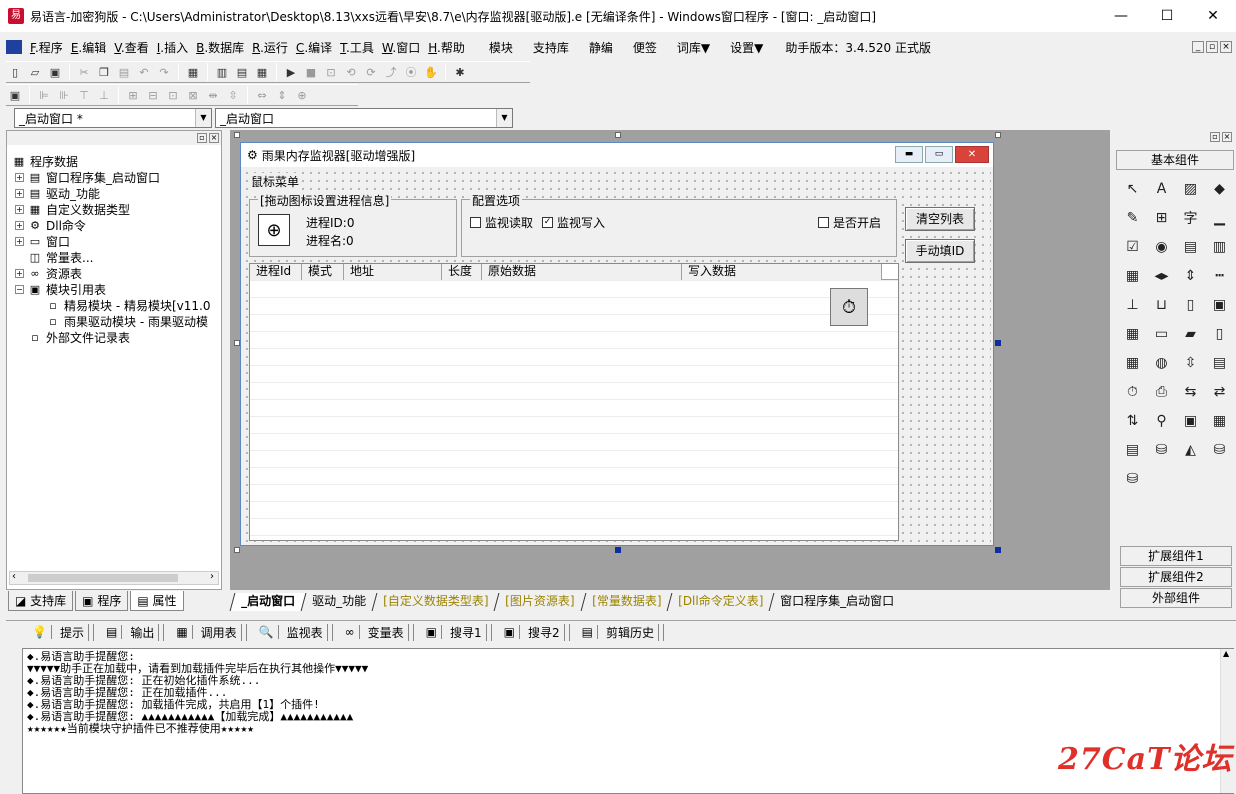  I want to click on tree-item: ▫ 精易模块 - 精易模块[v11.0, so click(116, 305).